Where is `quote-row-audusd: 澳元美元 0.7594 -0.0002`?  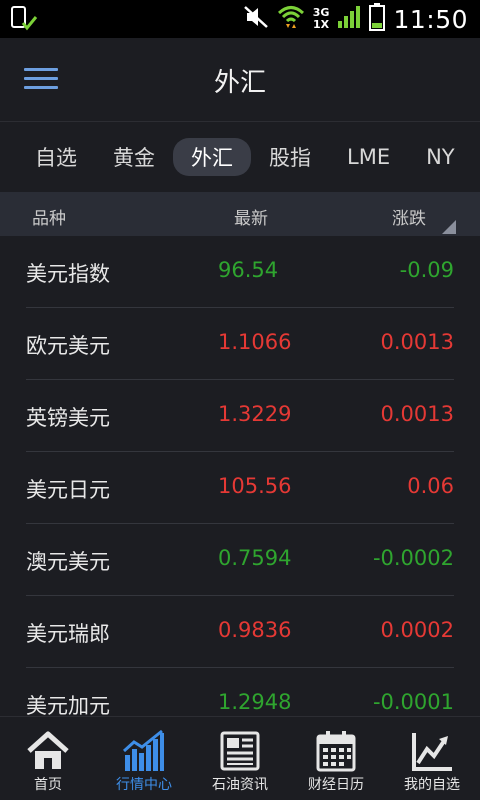
quote-row-audusd: 澳元美元 0.7594 -0.0002 is located at coordinates (240, 560).